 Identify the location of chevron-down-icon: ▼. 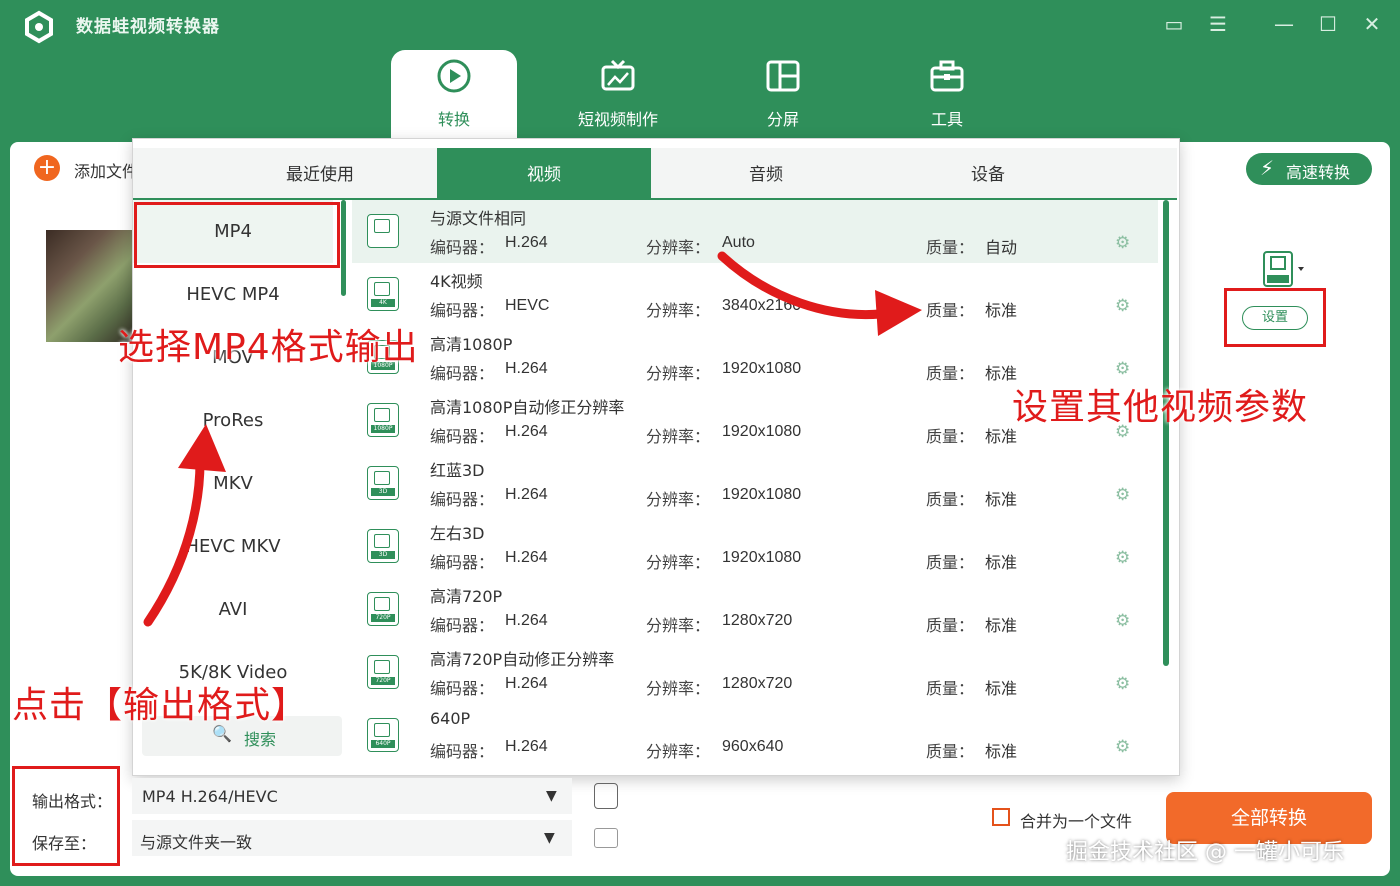
(551, 796).